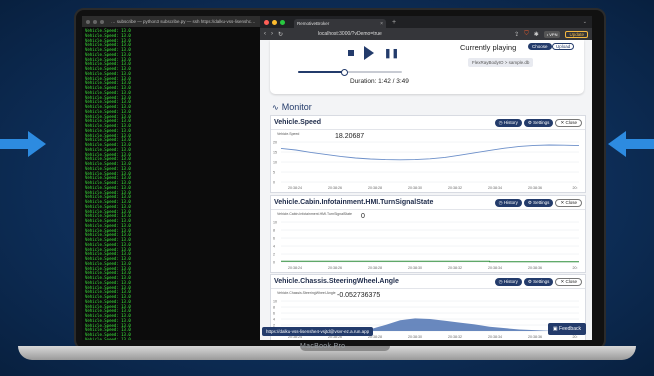 The height and width of the screenshot is (376, 654). I want to click on y-tick-label: 5, so click(274, 173).